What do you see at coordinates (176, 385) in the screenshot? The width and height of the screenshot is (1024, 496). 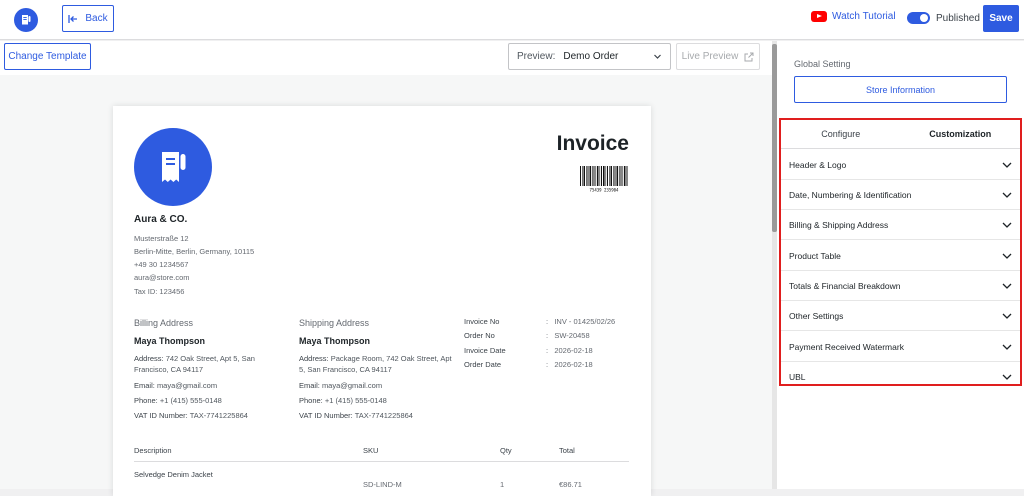 I see `billing-email: Email: maya@gmail.com` at bounding box center [176, 385].